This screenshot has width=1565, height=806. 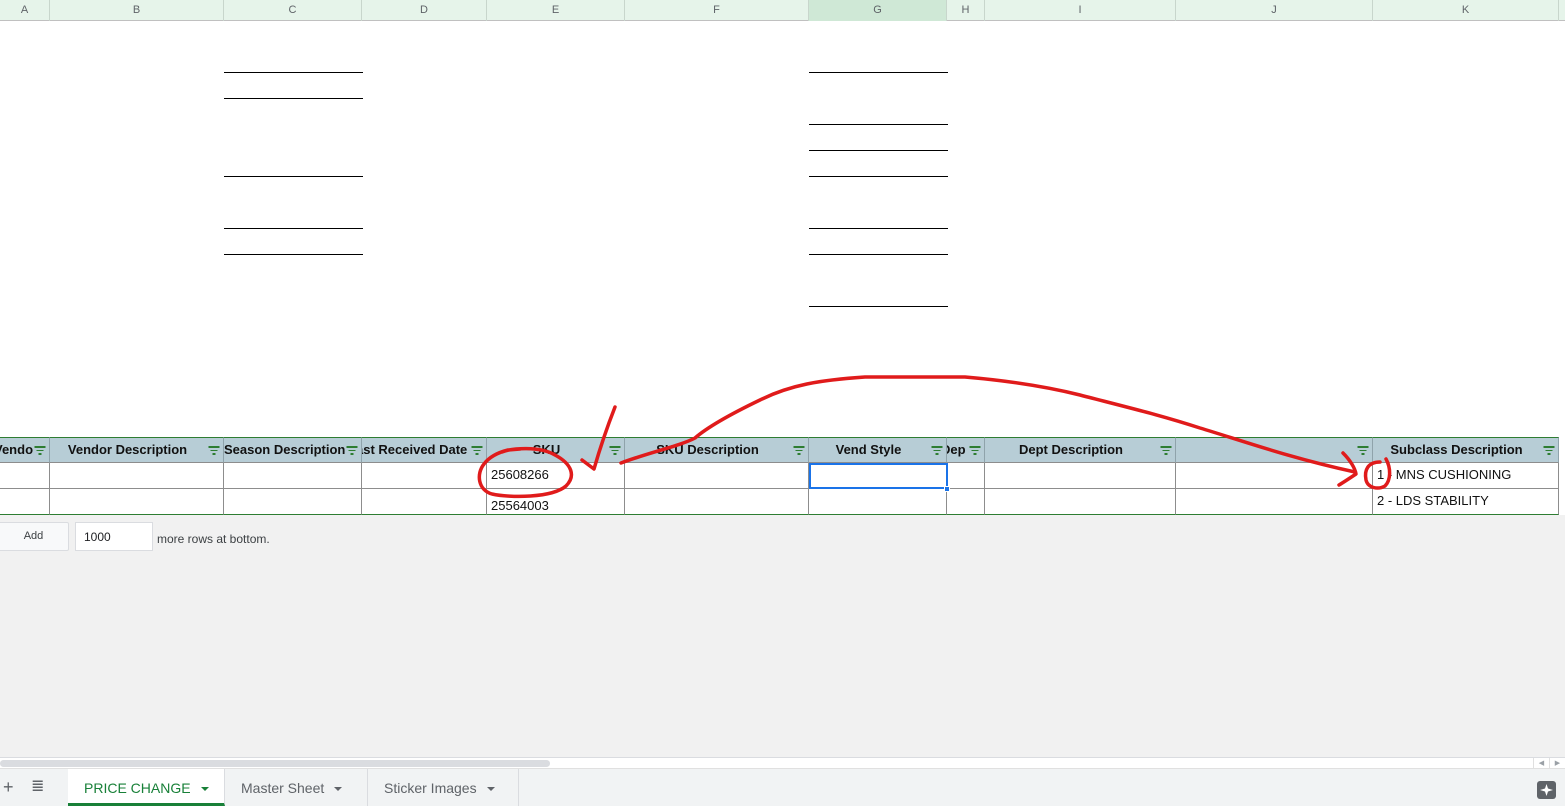 I want to click on scroll-right-icon: ▶, so click(x=1557, y=763).